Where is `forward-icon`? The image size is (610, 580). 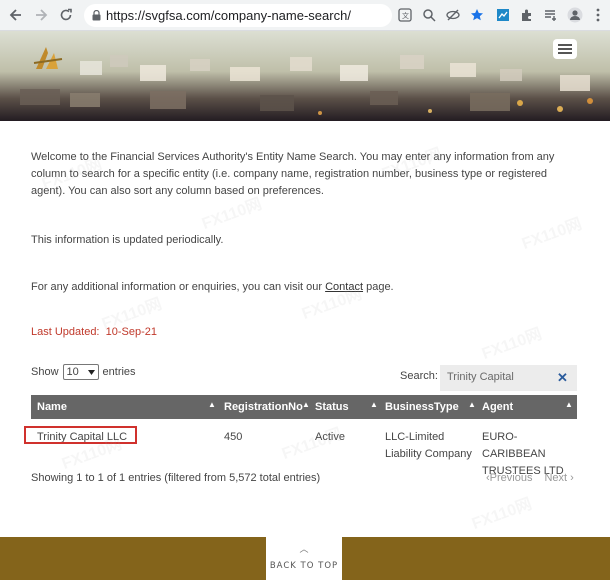
forward-icon is located at coordinates (41, 15).